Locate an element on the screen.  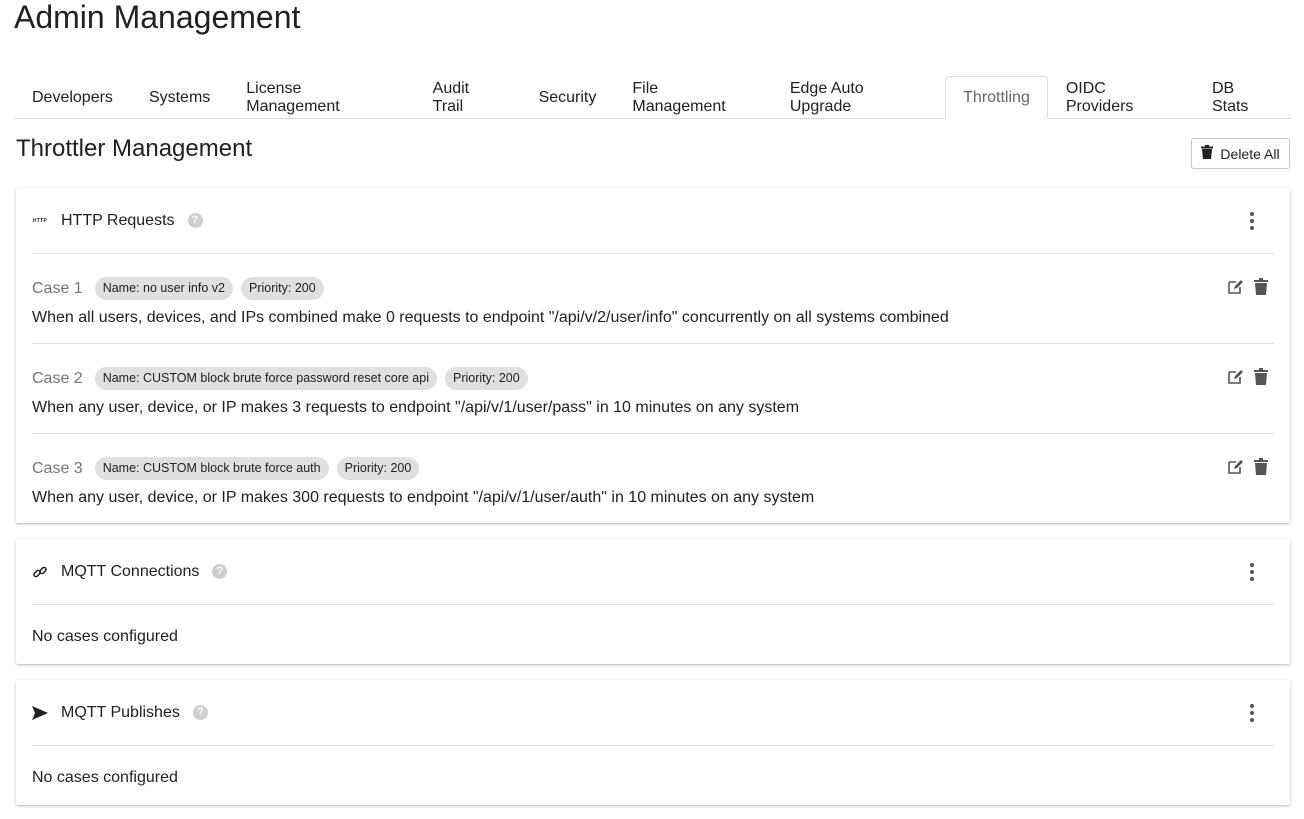
section-title: Throttler Management is located at coordinates (134, 148).